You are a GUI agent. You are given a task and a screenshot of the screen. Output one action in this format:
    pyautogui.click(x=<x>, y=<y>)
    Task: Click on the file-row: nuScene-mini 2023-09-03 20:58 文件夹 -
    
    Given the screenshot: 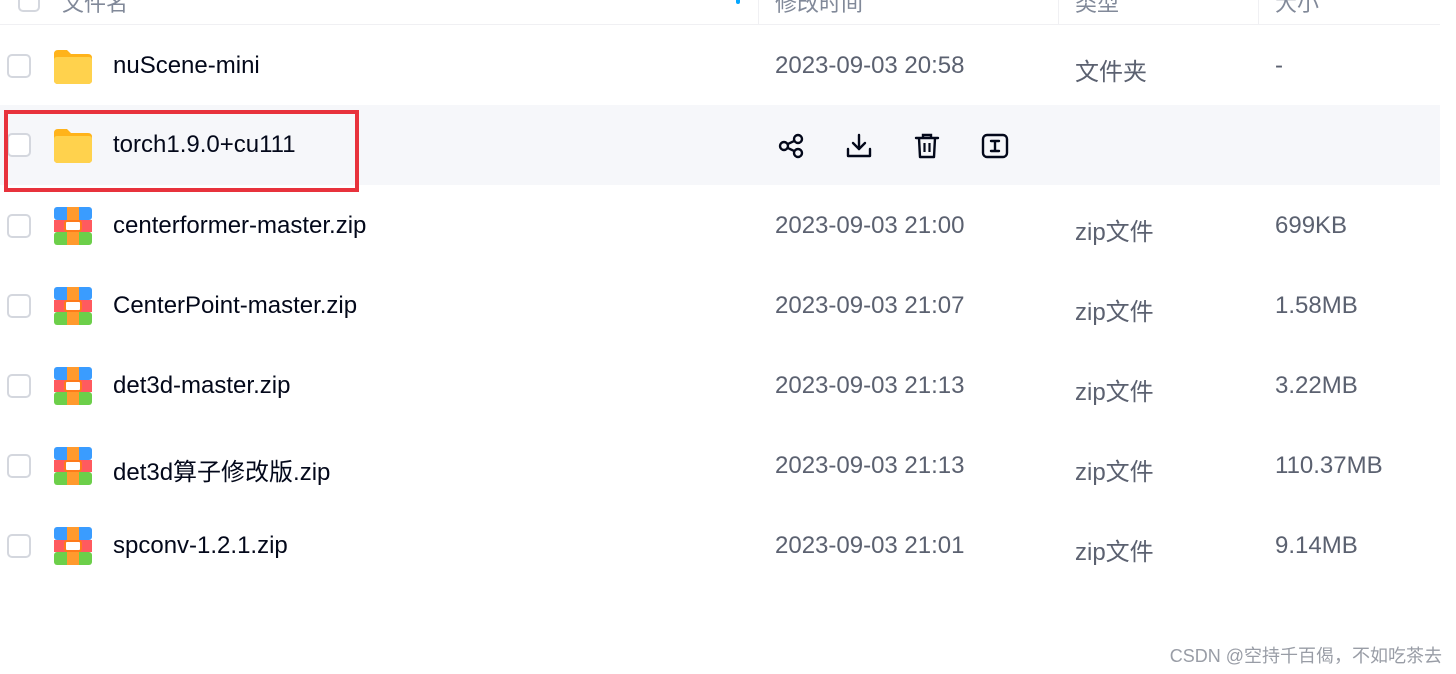 What is the action you would take?
    pyautogui.click(x=720, y=66)
    